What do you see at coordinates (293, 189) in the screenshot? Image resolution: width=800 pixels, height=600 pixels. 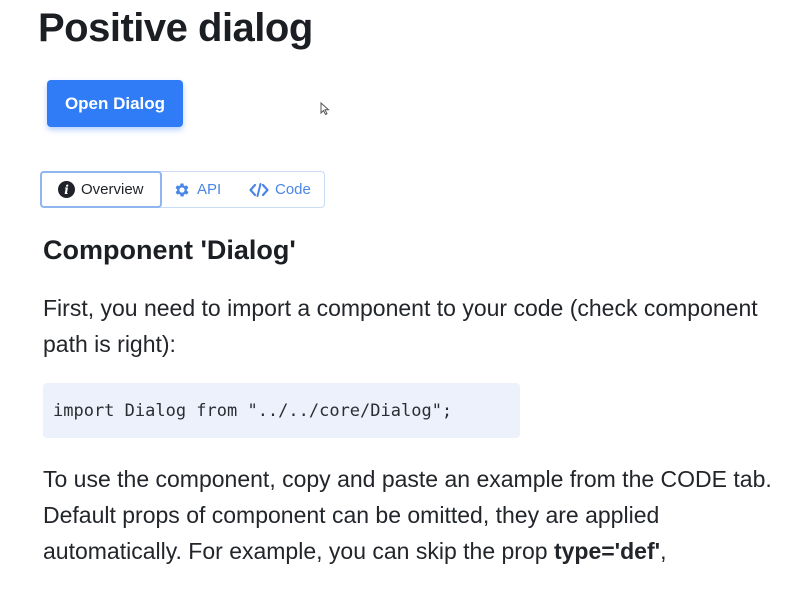 I see `tab-code-label: Code` at bounding box center [293, 189].